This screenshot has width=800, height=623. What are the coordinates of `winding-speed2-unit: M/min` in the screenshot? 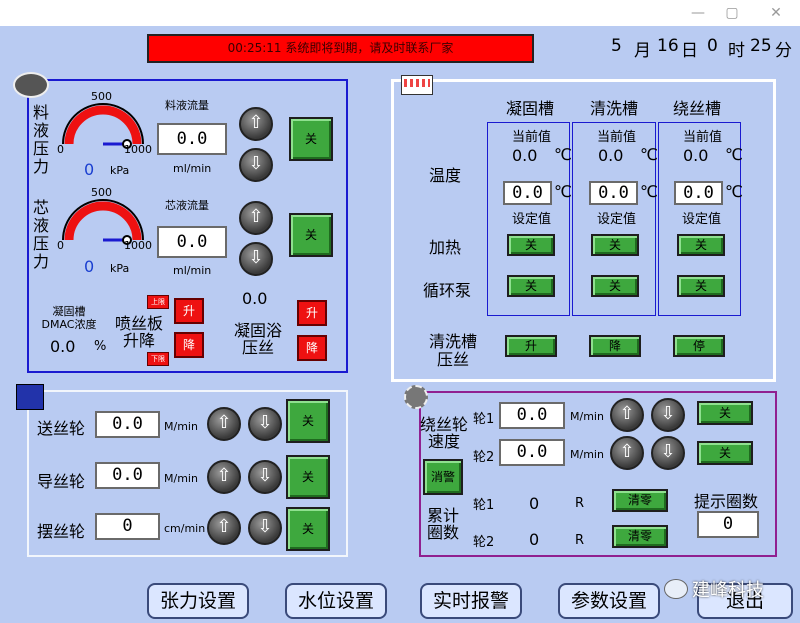 It's located at (587, 454).